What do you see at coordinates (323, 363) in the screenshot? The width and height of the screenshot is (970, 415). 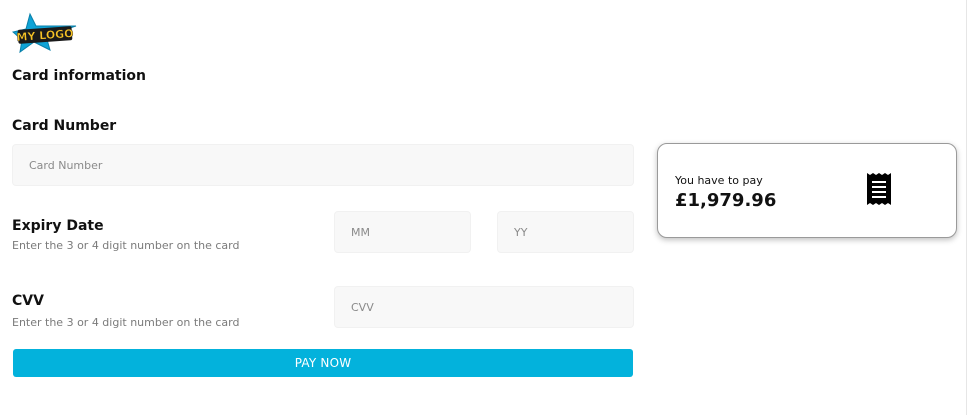 I see `pay-now-button: PAY NOW` at bounding box center [323, 363].